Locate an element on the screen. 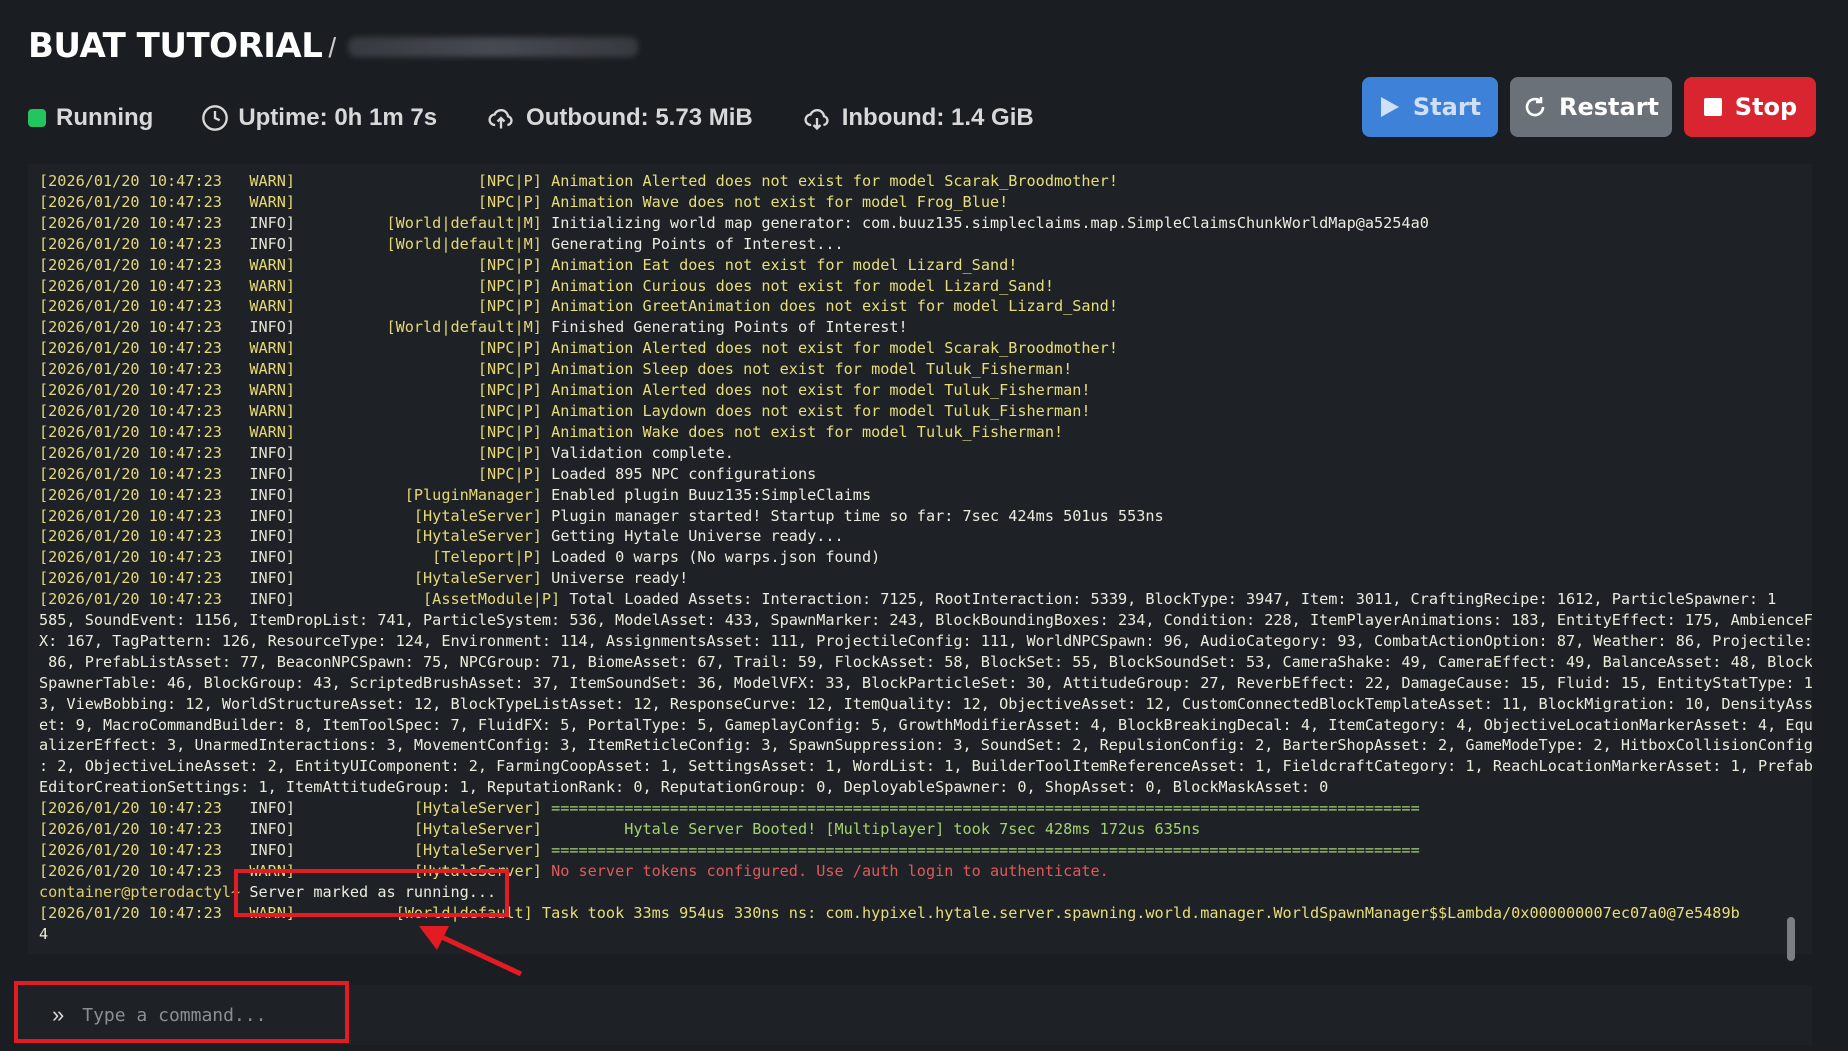 The width and height of the screenshot is (1848, 1051). log-source: [Teleport|P] is located at coordinates (418, 557).